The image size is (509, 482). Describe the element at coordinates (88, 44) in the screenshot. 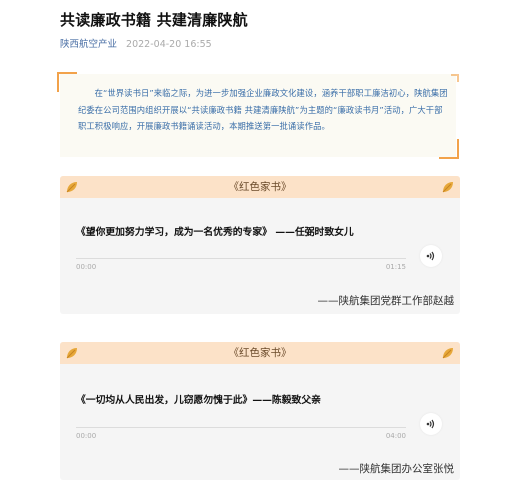

I see `source-link: 陕西航空产业` at that location.